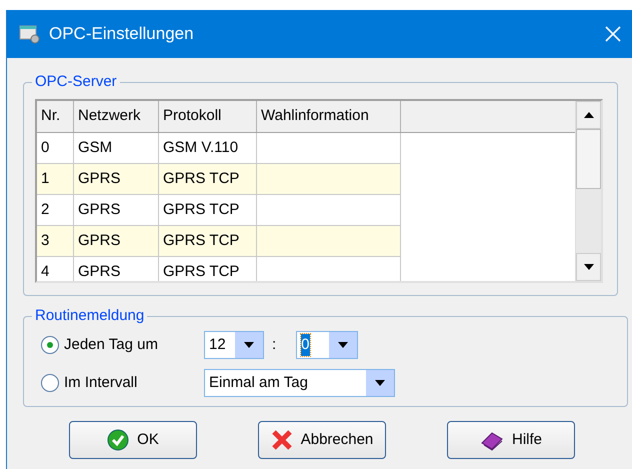  I want to click on radio-option: Jeden Tag um, so click(122, 345).